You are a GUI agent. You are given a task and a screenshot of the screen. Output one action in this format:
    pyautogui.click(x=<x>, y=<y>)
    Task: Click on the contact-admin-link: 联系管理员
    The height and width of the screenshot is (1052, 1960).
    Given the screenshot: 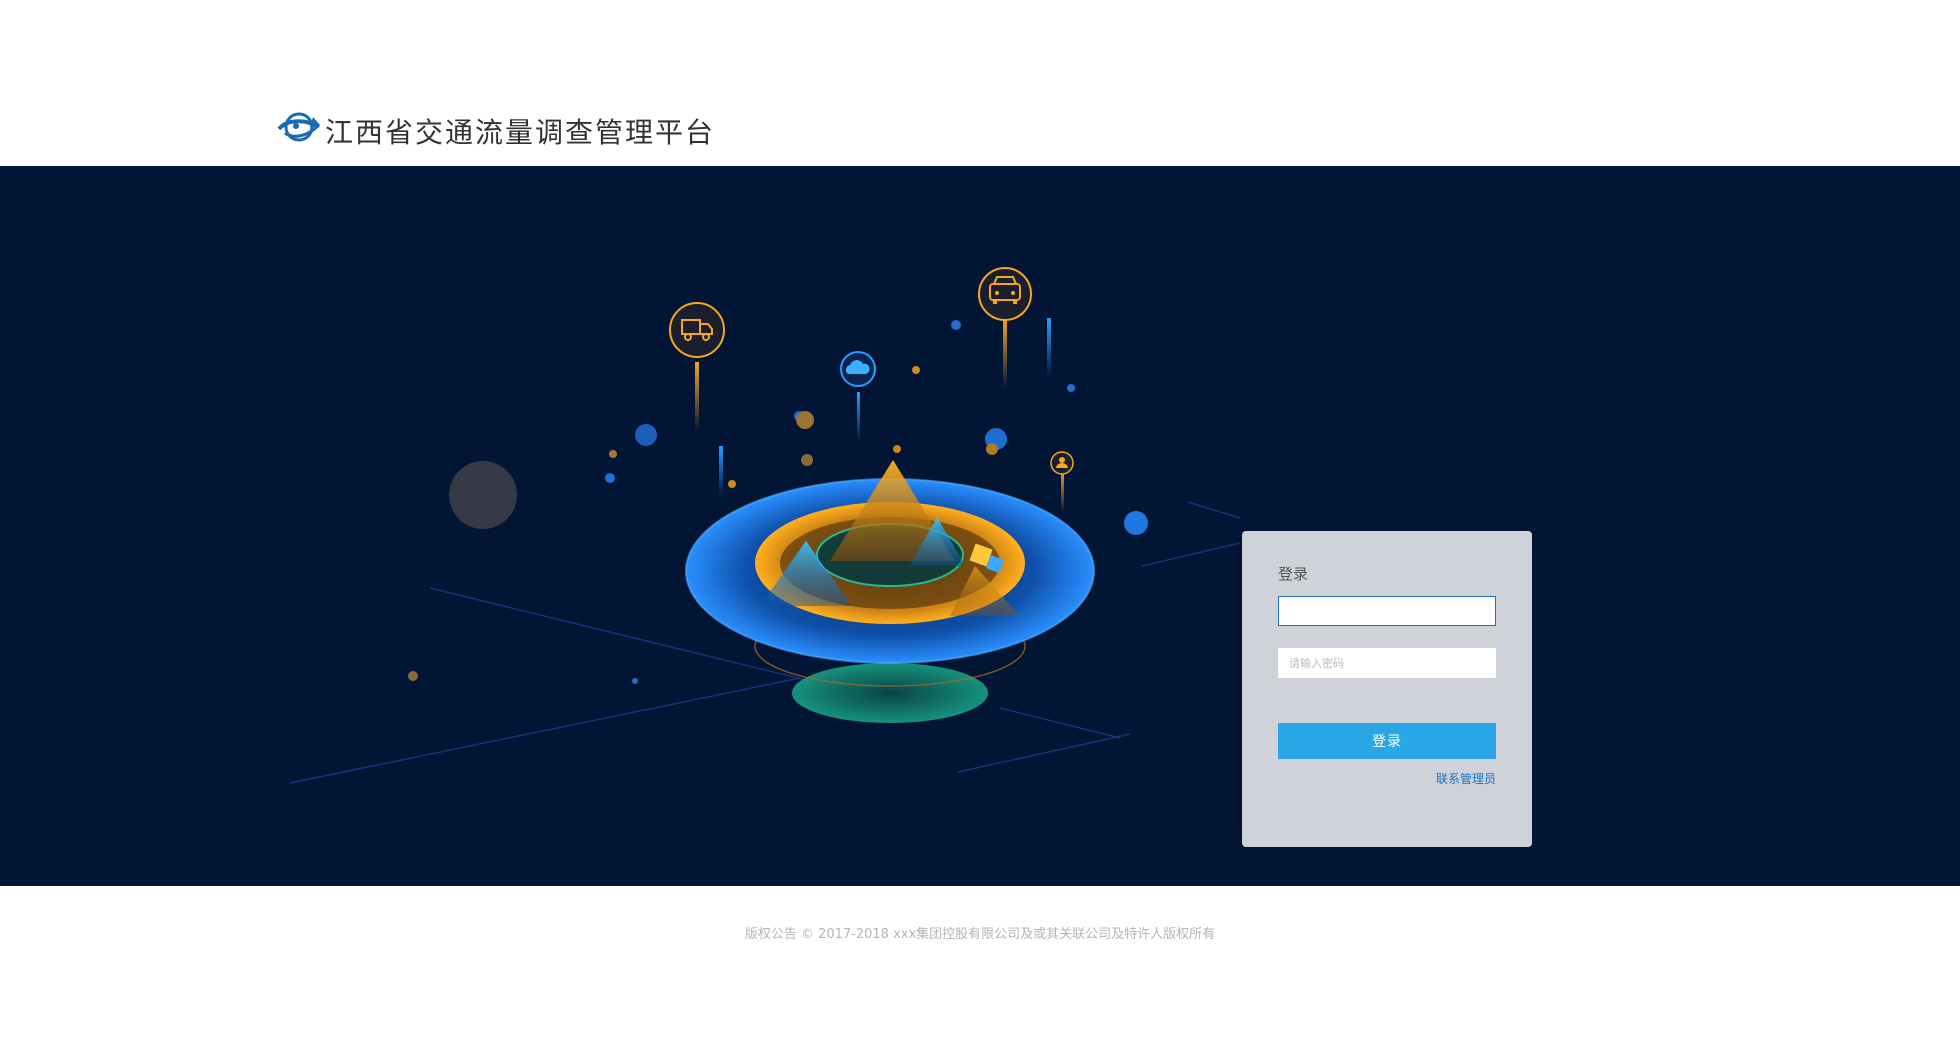 What is the action you would take?
    pyautogui.click(x=1466, y=778)
    